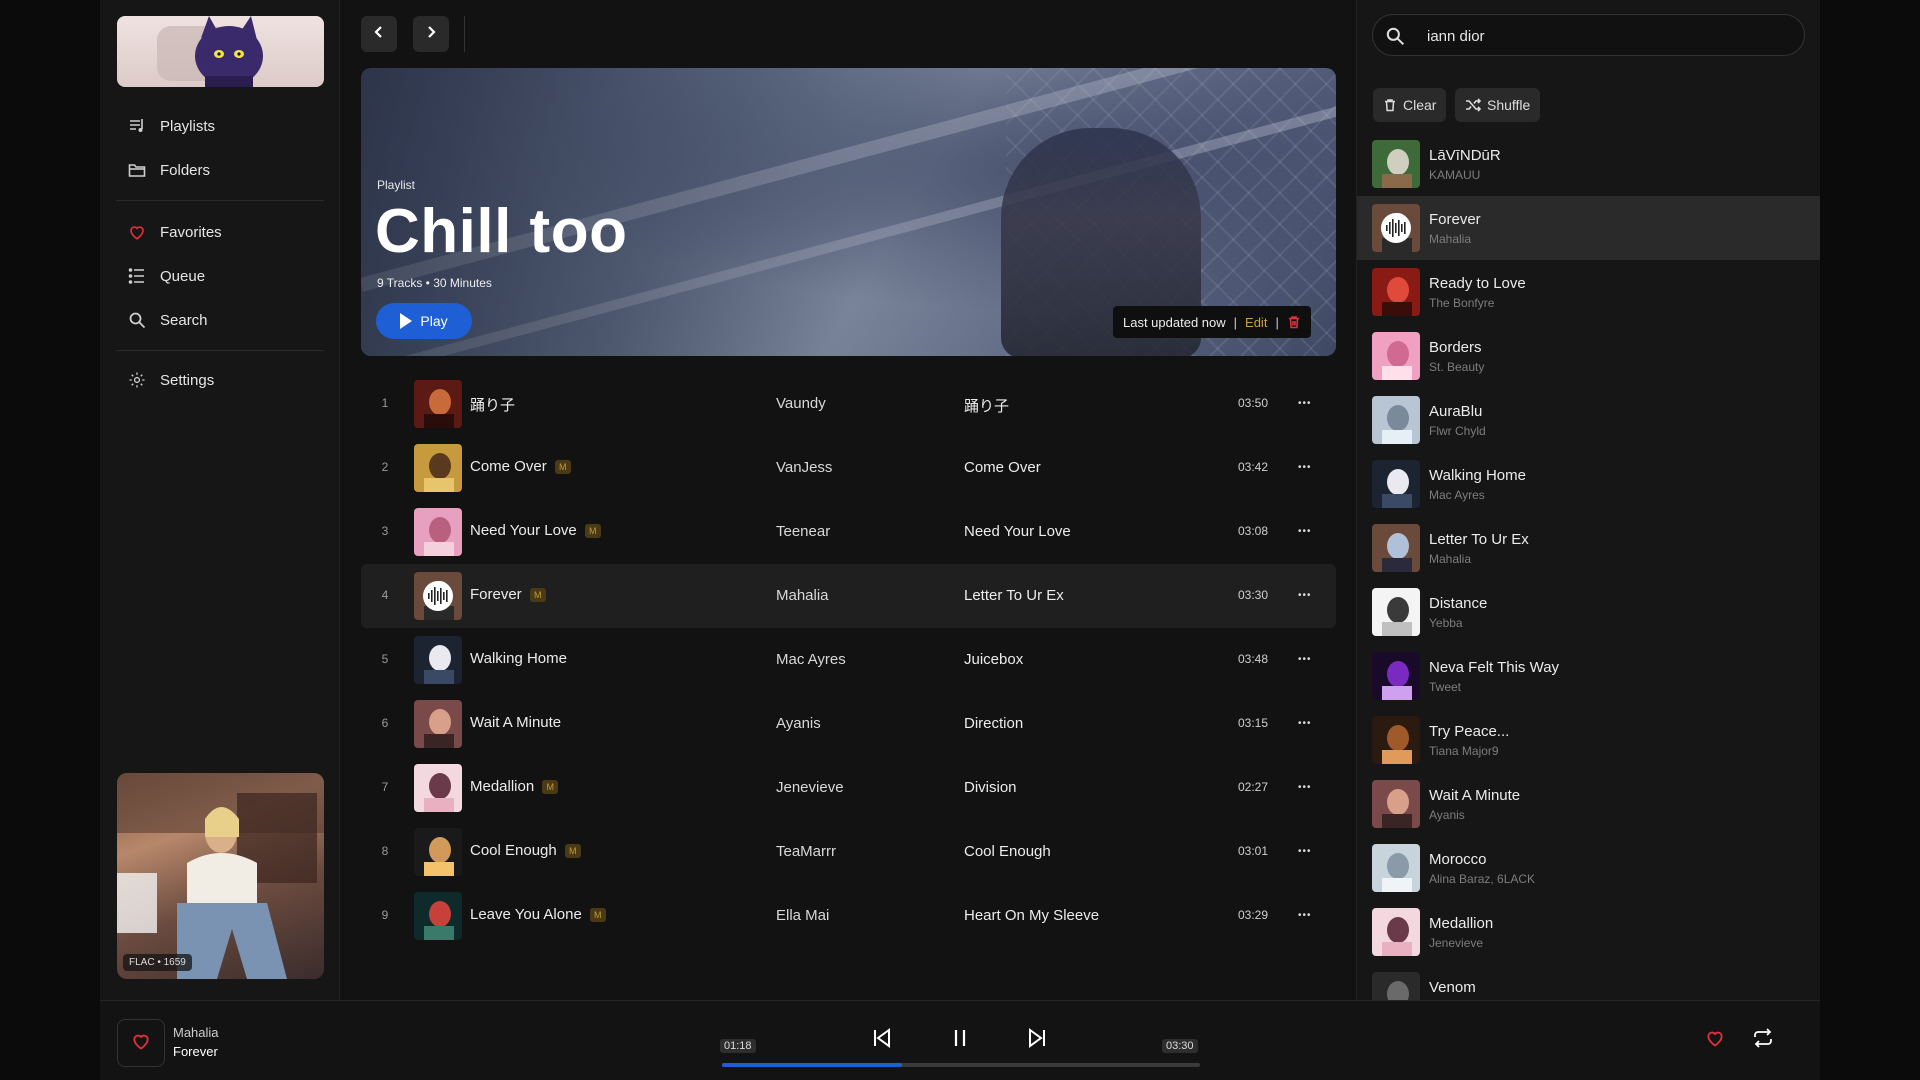  What do you see at coordinates (882, 1040) in the screenshot?
I see `previous-button` at bounding box center [882, 1040].